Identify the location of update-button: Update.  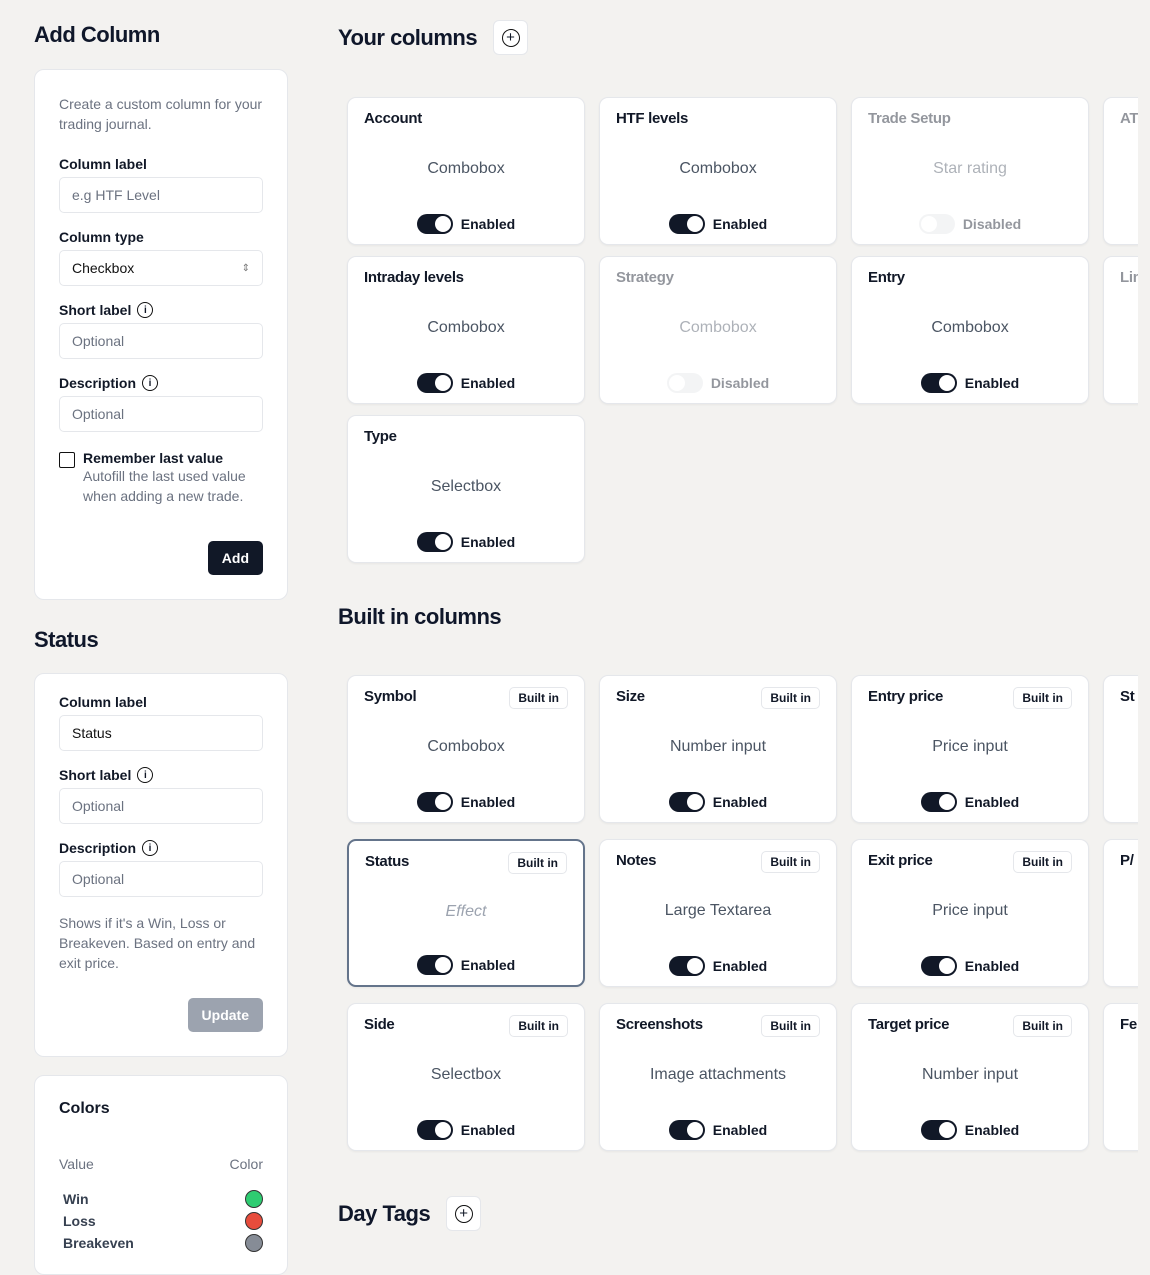
(225, 1015).